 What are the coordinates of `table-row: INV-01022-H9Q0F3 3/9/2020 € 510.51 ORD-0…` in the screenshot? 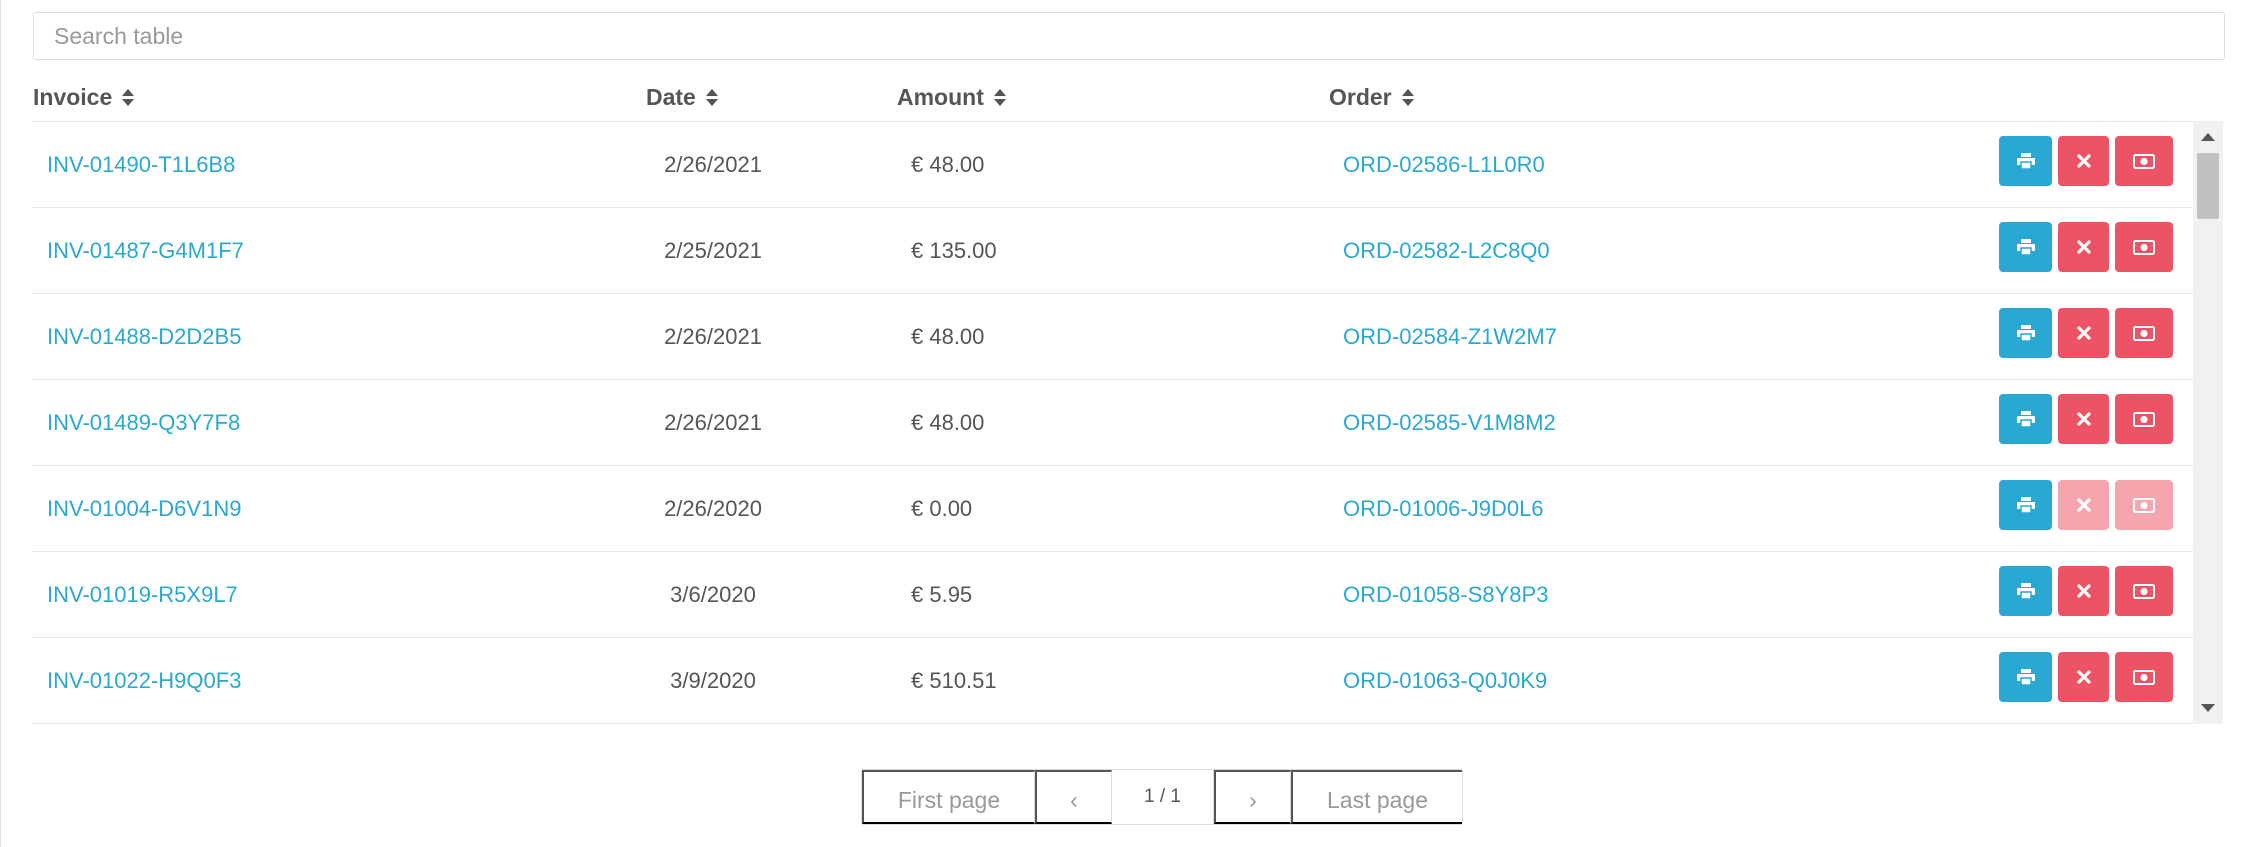 It's located at (1113, 681).